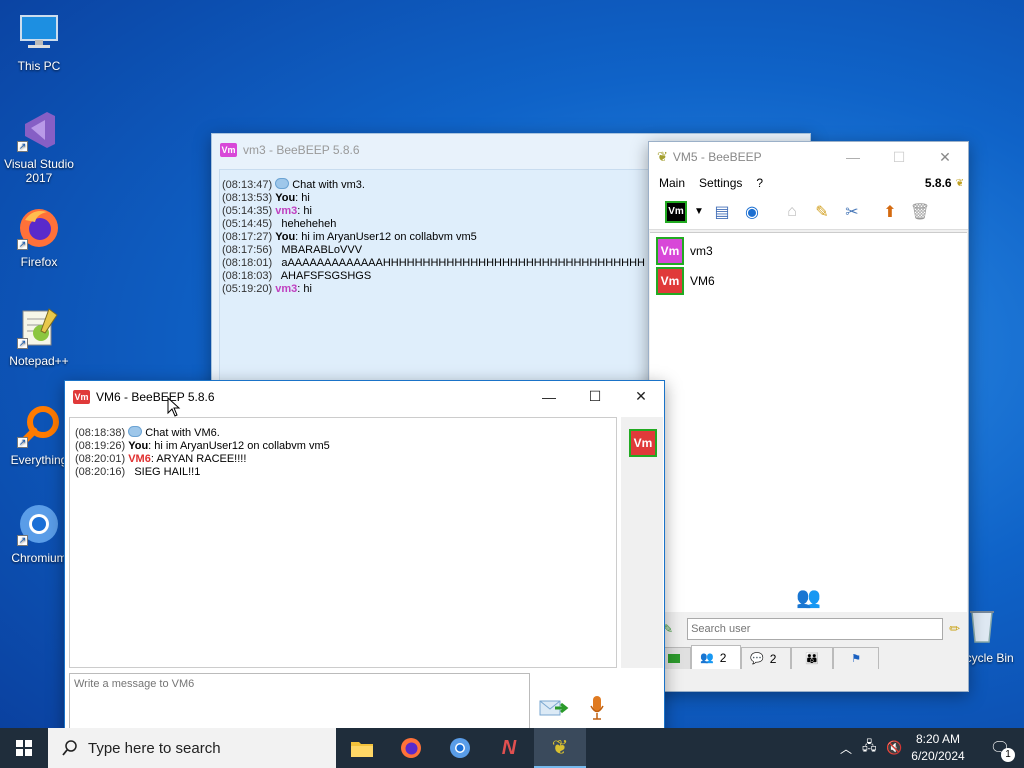 The width and height of the screenshot is (1024, 768). Describe the element at coordinates (286, 211) in the screenshot. I see `message-sender: vm3` at that location.